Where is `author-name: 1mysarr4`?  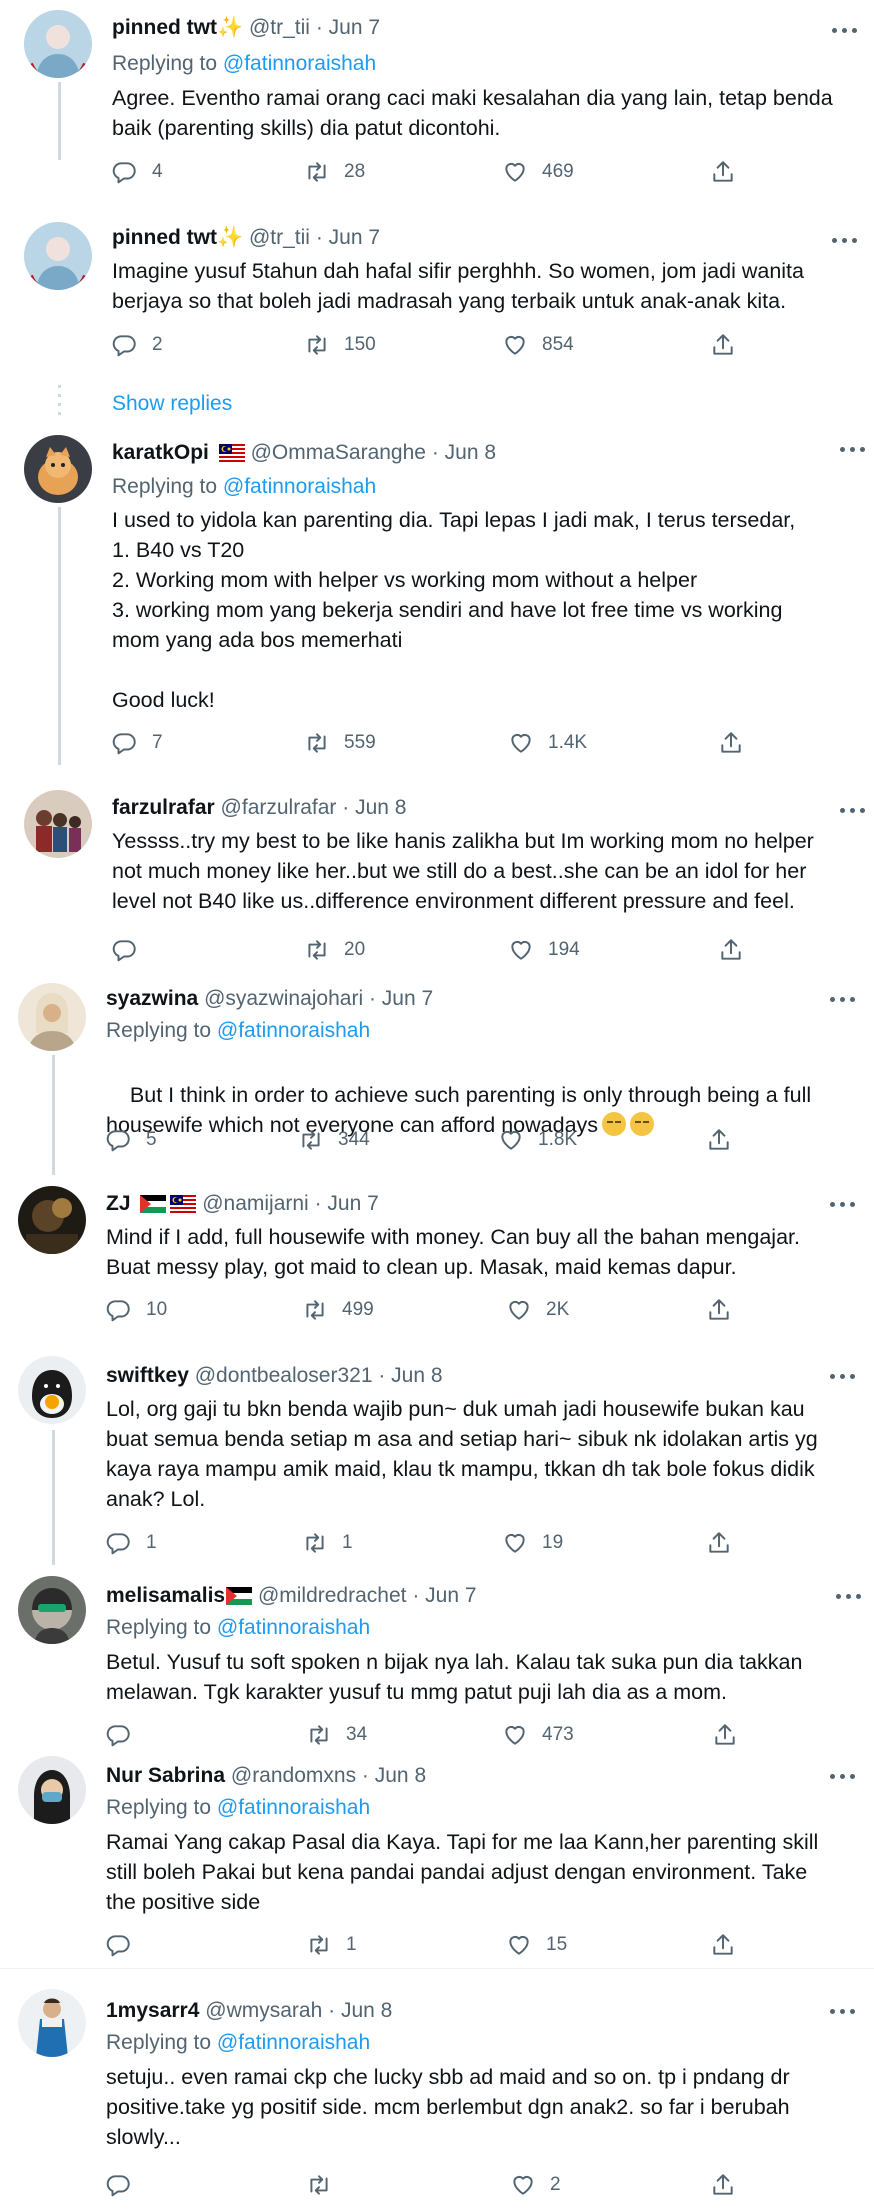
author-name: 1mysarr4 is located at coordinates (152, 2010).